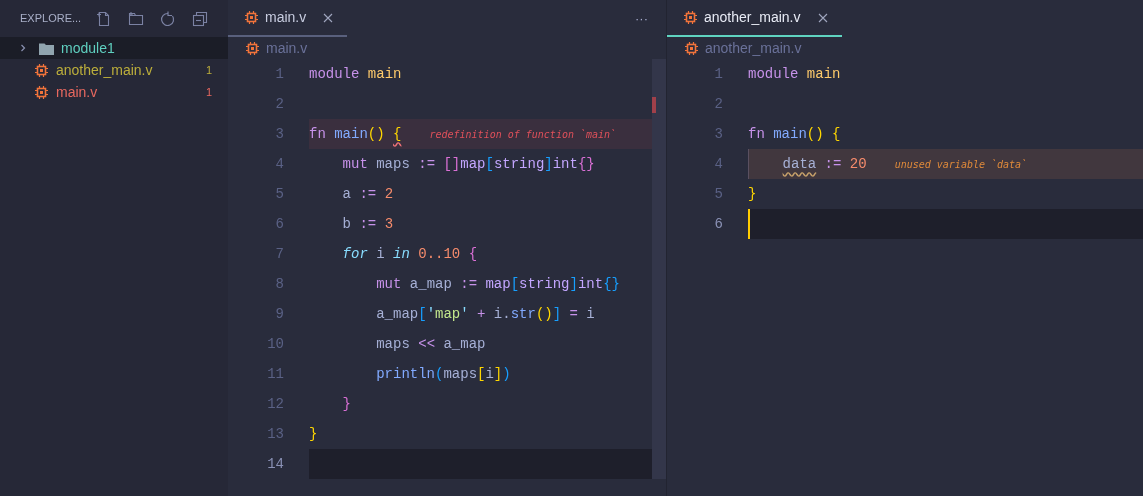 The height and width of the screenshot is (496, 1143). What do you see at coordinates (77, 92) in the screenshot?
I see `file-name: main.v` at bounding box center [77, 92].